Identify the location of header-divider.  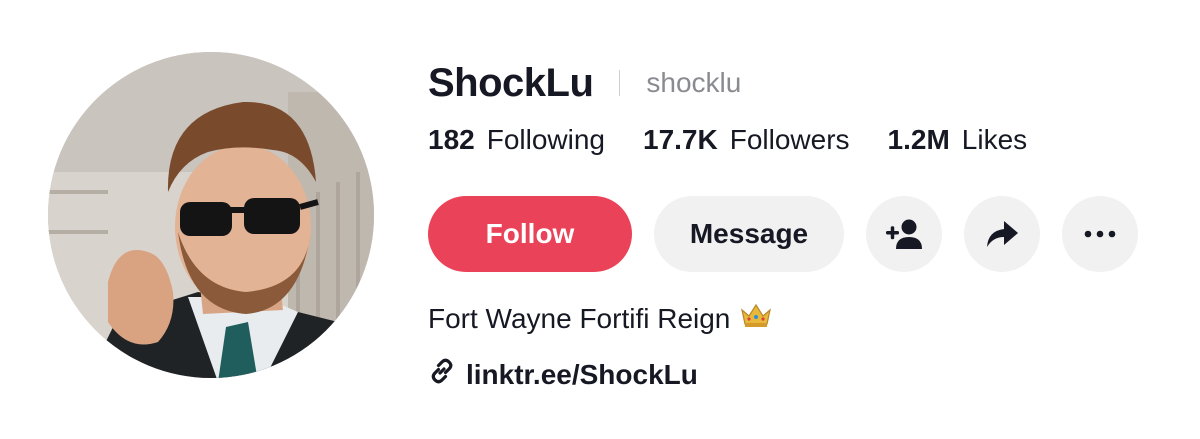
(620, 83).